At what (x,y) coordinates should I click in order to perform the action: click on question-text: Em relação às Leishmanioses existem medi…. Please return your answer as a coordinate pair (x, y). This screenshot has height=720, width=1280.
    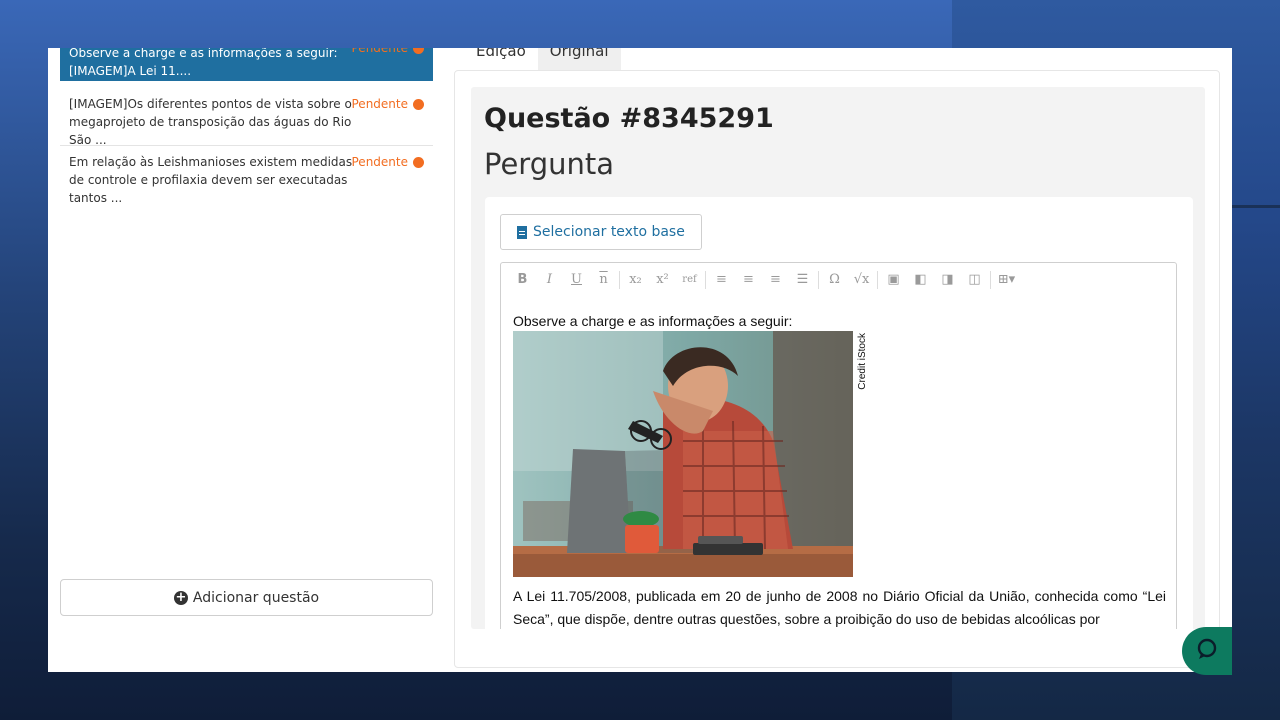
    Looking at the image, I should click on (211, 180).